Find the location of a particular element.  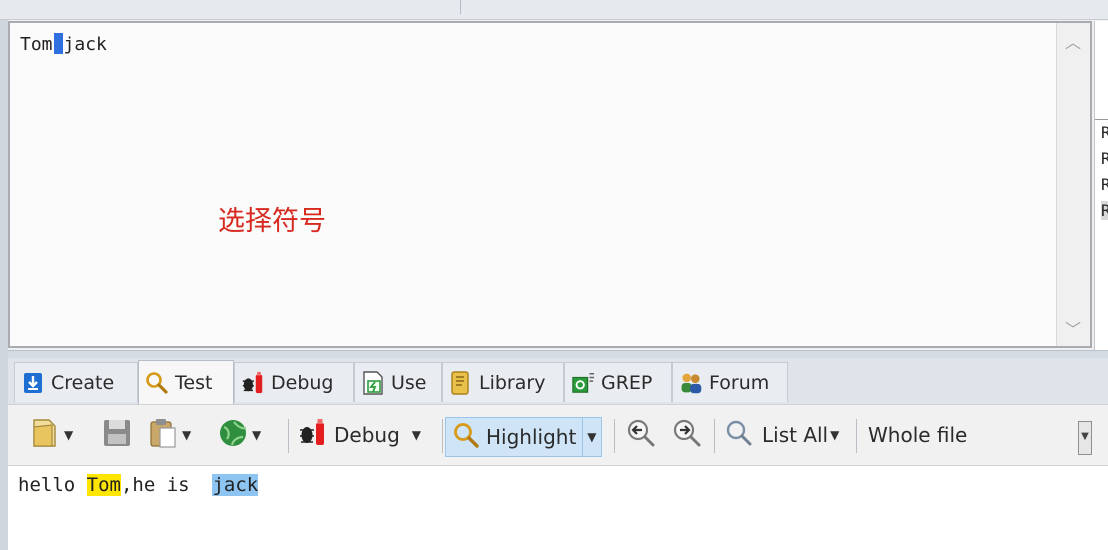

library-icon is located at coordinates (461, 382).